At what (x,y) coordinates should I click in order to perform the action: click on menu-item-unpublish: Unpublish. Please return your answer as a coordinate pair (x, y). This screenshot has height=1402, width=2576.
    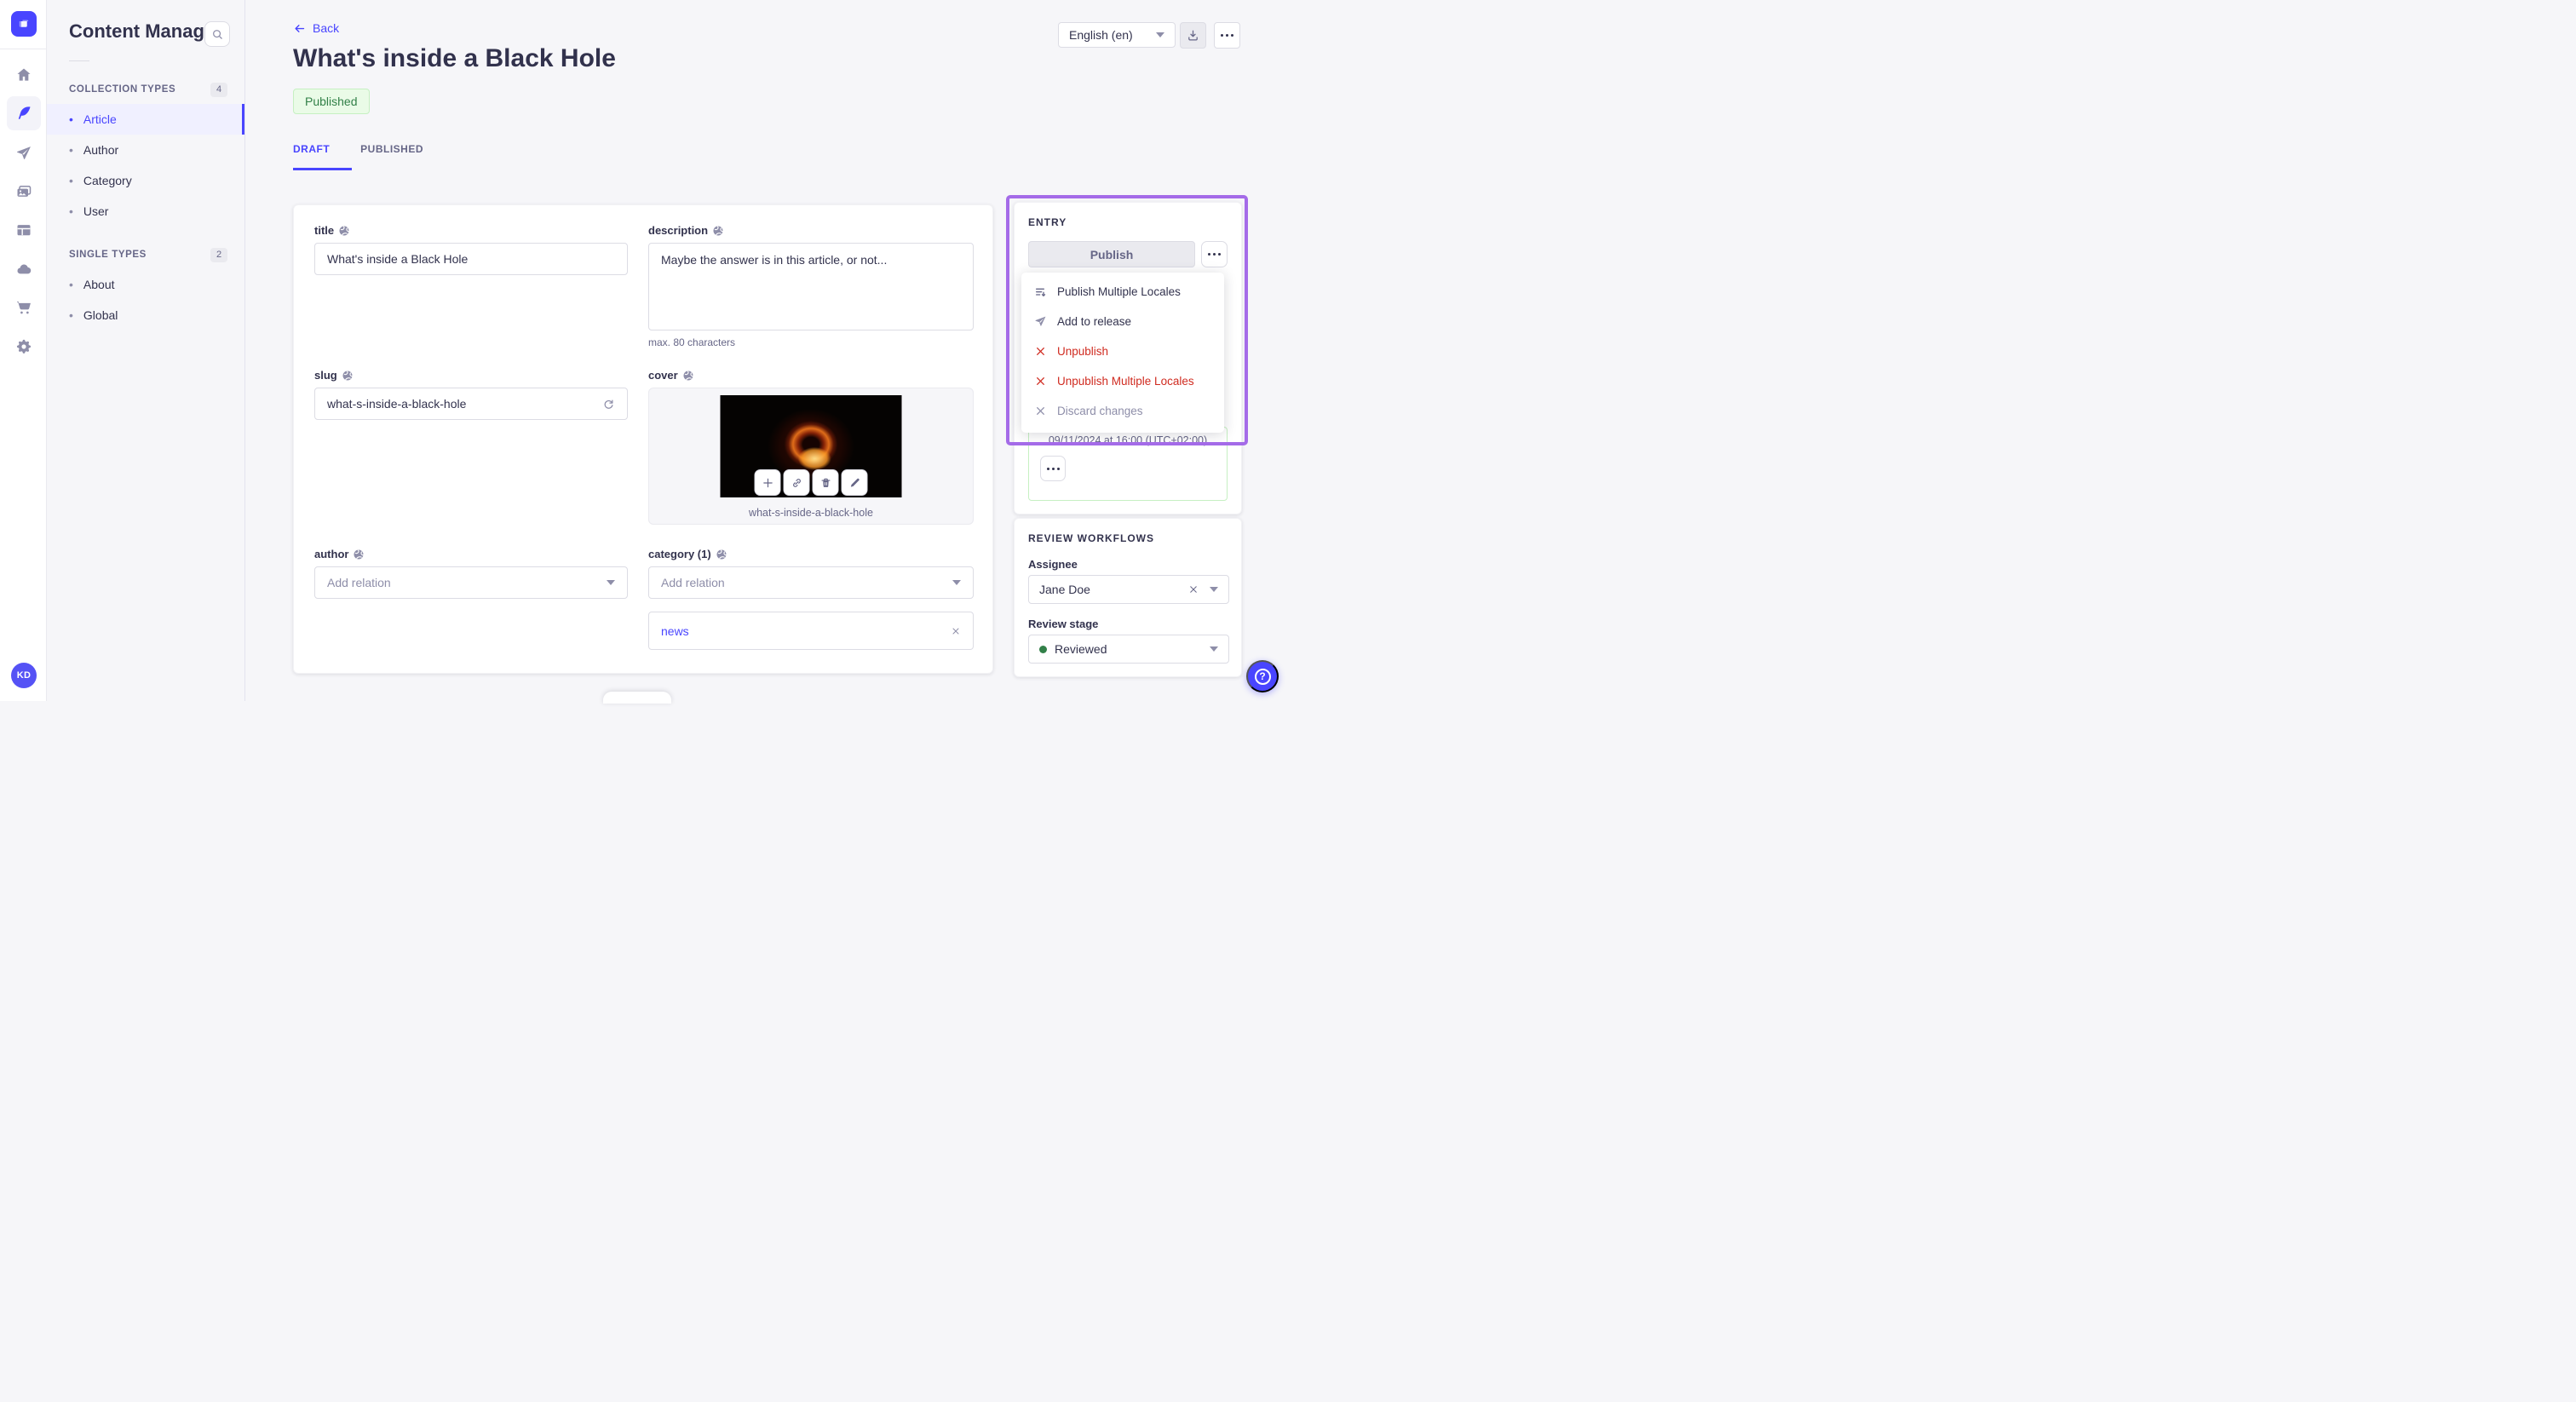
    Looking at the image, I should click on (1123, 351).